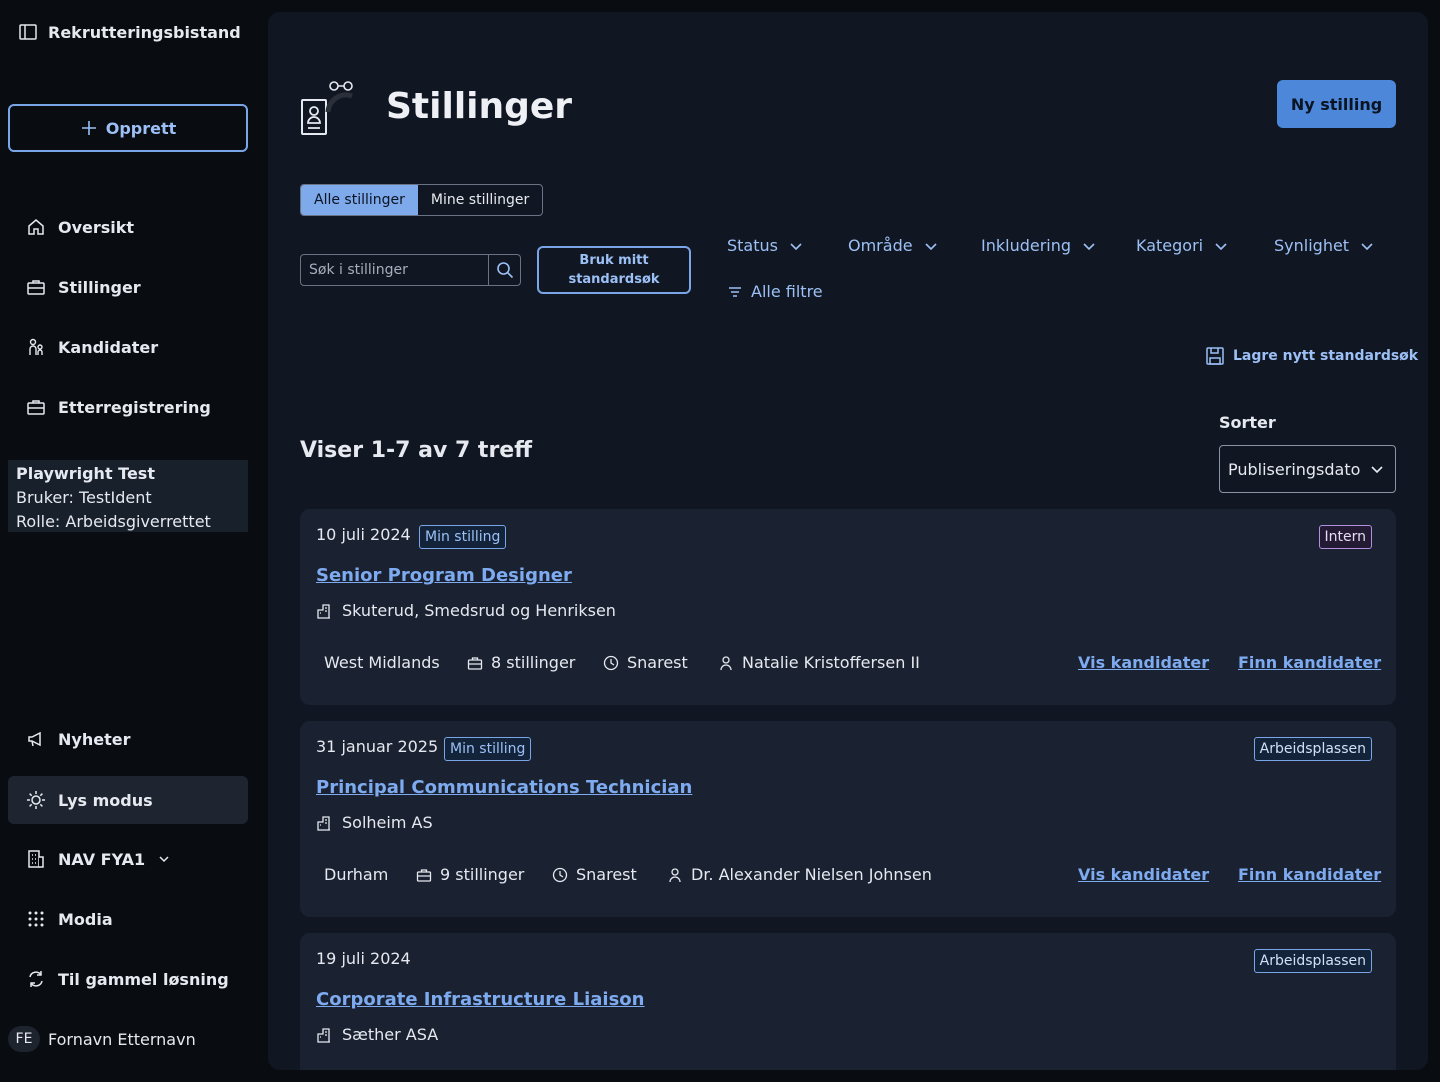  I want to click on sort-select: Publiseringsdato, so click(1307, 469).